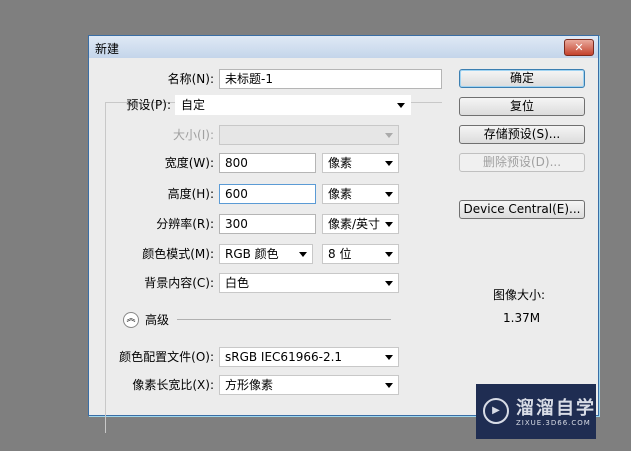  Describe the element at coordinates (193, 105) in the screenshot. I see `preset-value: 自定` at that location.